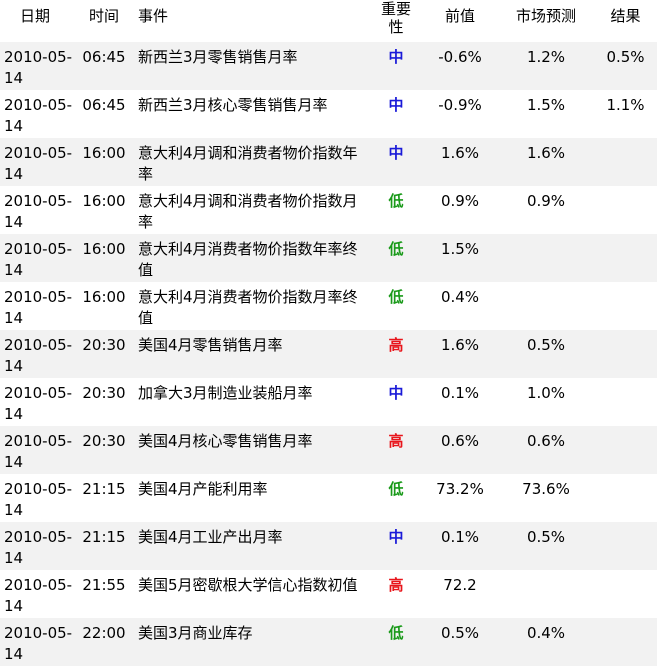 This screenshot has width=657, height=666. What do you see at coordinates (225, 393) in the screenshot?
I see `event-cell: 加拿大3月制造业装船月率` at bounding box center [225, 393].